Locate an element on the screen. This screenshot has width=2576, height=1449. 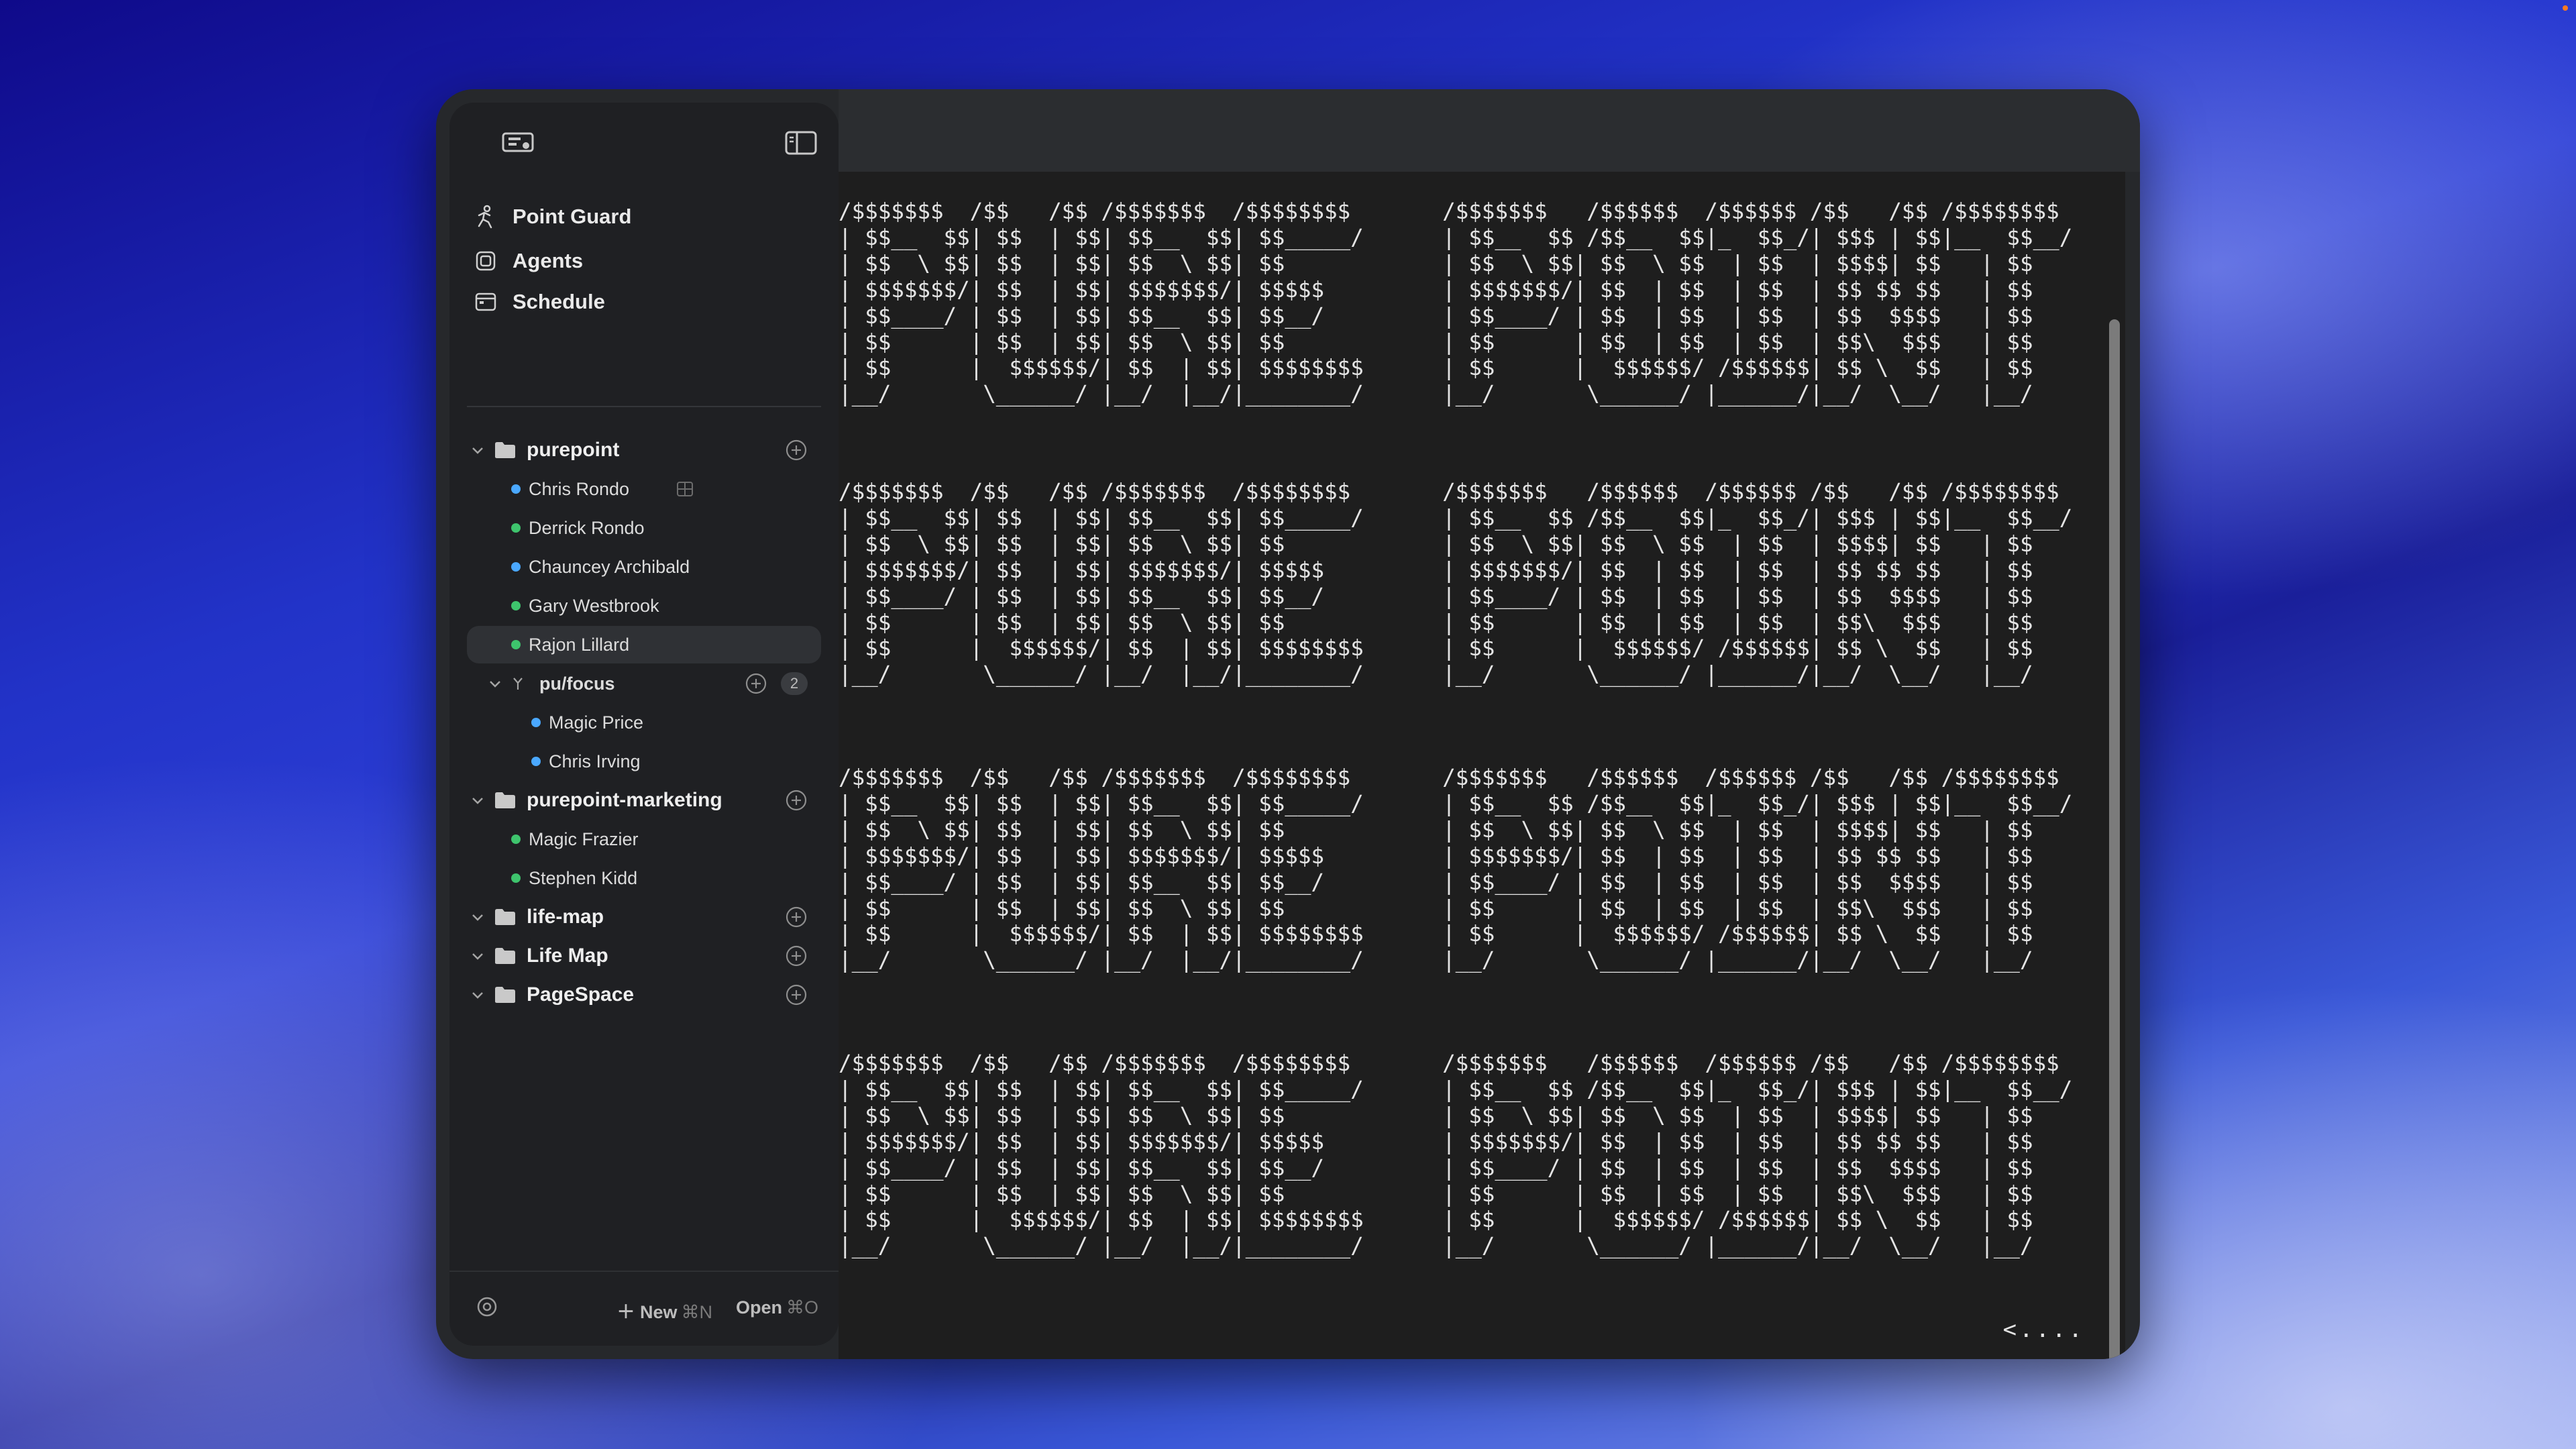
open-label: Open is located at coordinates (758, 1307).